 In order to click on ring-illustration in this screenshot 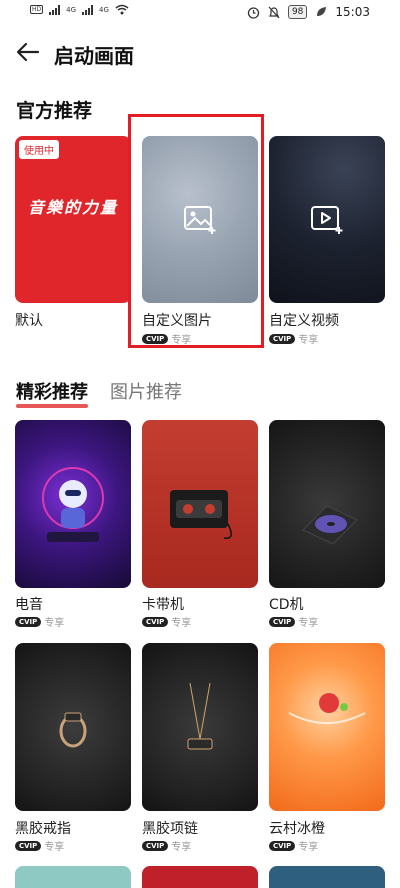, I will do `click(73, 730)`.